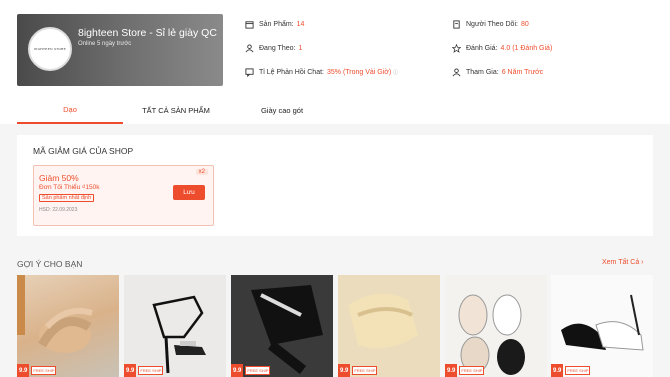  Describe the element at coordinates (490, 24) in the screenshot. I see `stat-followers: Người Theo Dõi: 80` at that location.